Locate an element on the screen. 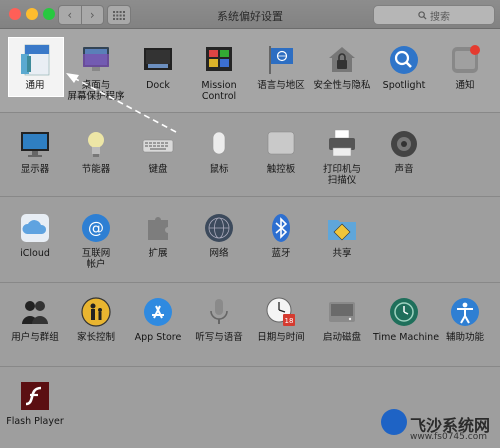 Image resolution: width=500 pixels, height=448 pixels. watermark-logo is located at coordinates (394, 422).